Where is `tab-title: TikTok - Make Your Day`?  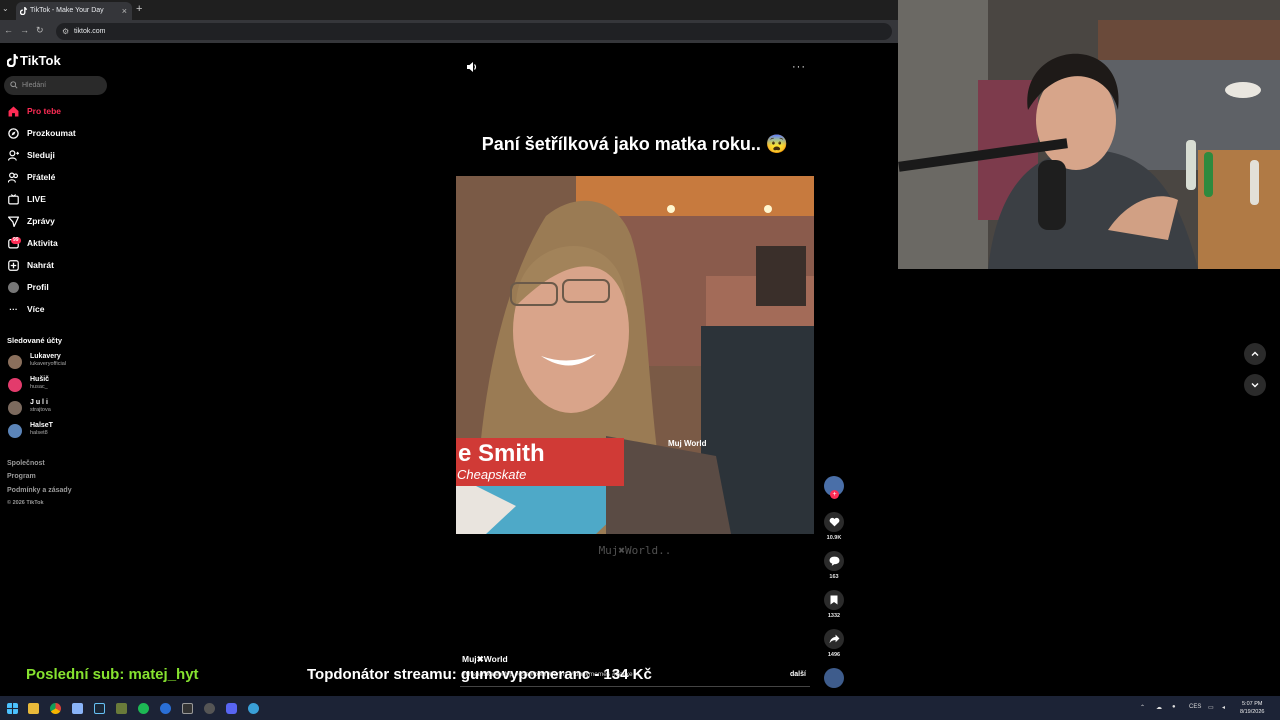
tab-title: TikTok - Make Your Day is located at coordinates (67, 10).